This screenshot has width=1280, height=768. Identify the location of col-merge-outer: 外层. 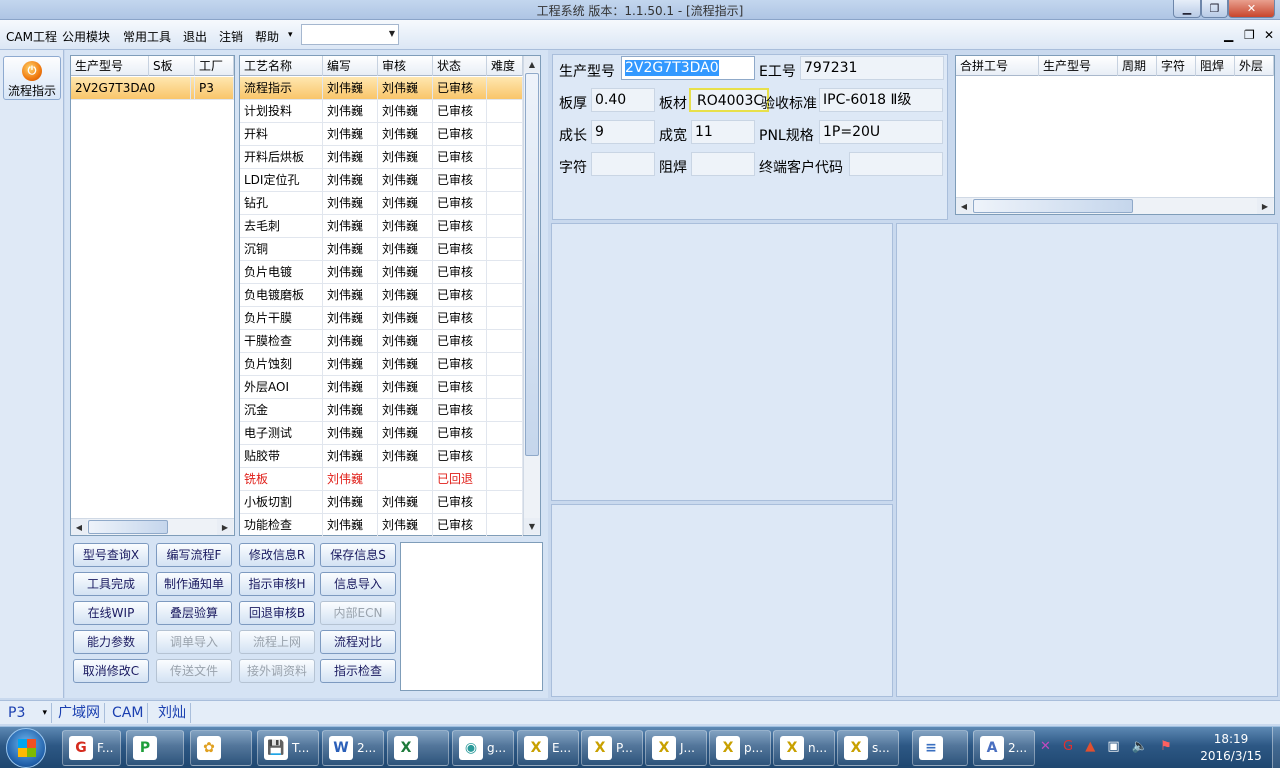
(1254, 66).